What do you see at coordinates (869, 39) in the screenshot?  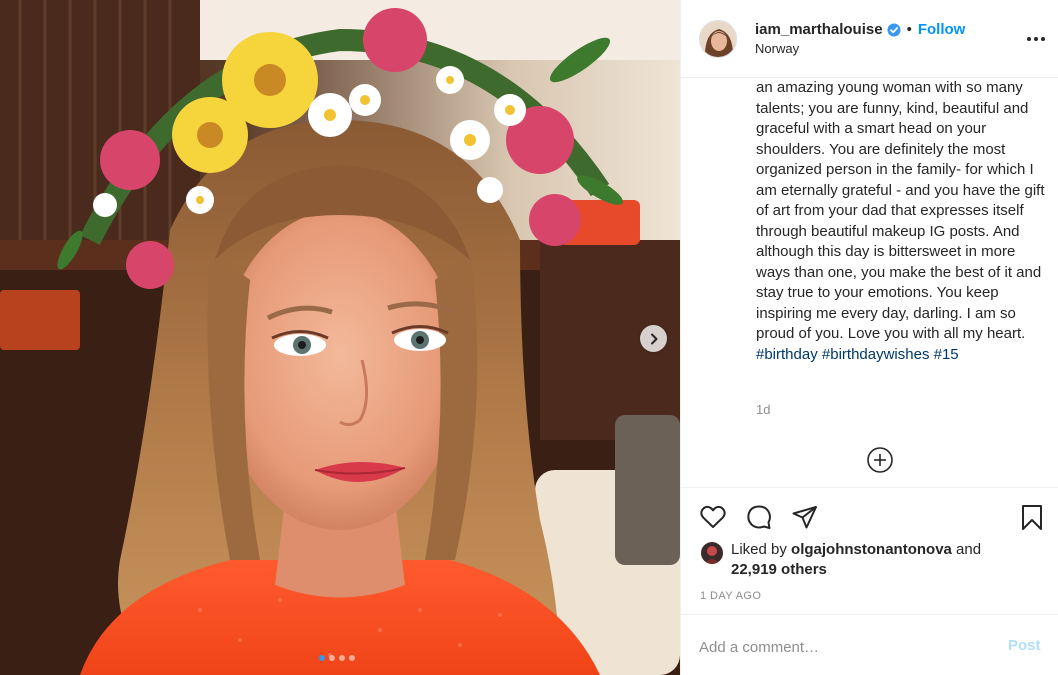 I see `post-header: iam_marthalouise • Follow Norway` at bounding box center [869, 39].